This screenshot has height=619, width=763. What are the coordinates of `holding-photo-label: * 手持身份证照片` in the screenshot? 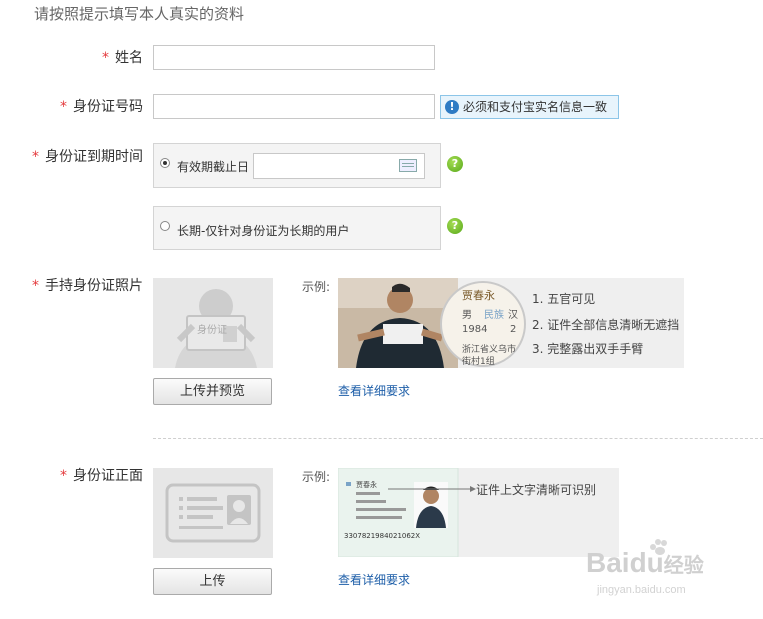 It's located at (87, 285).